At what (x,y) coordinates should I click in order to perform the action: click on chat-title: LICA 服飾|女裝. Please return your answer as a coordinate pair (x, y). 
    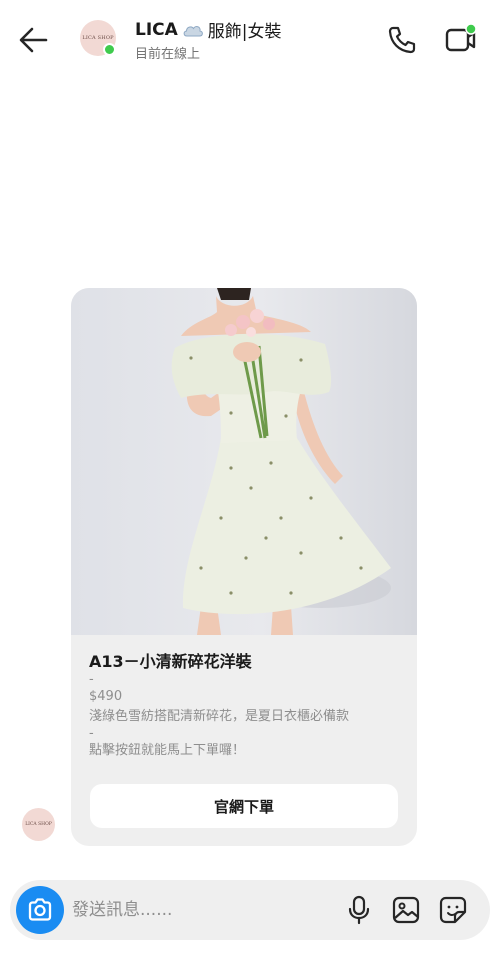
    Looking at the image, I should click on (208, 30).